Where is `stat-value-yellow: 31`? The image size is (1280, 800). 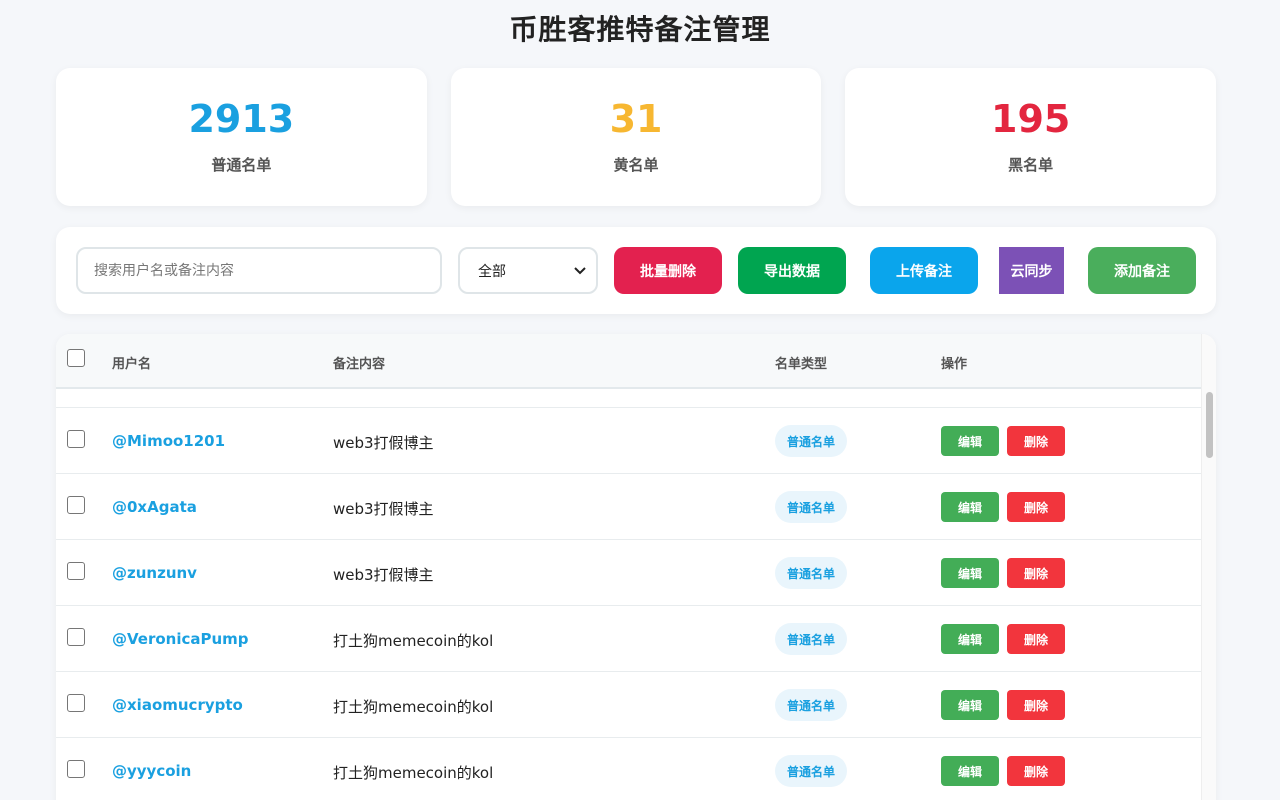 stat-value-yellow: 31 is located at coordinates (636, 118).